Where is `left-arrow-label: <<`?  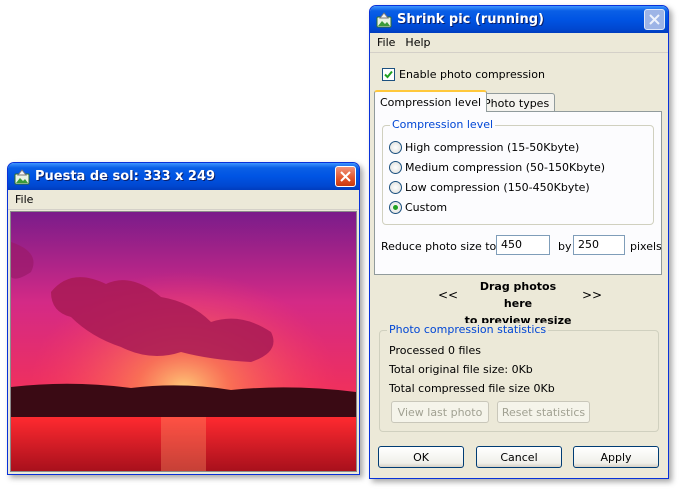 left-arrow-label: << is located at coordinates (448, 295).